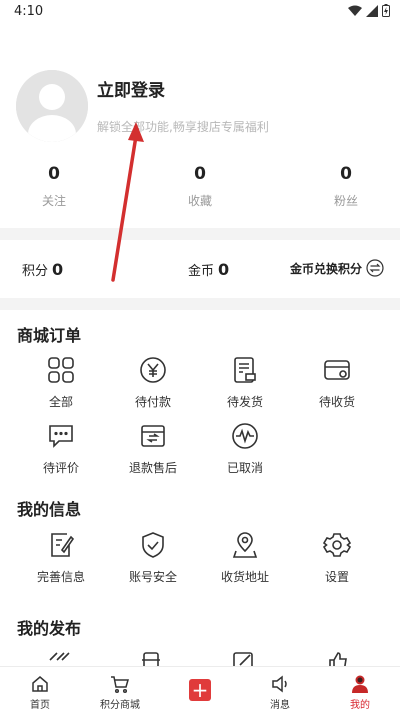 The image size is (400, 712). What do you see at coordinates (60, 402) in the screenshot?
I see `order-label: 全部` at bounding box center [60, 402].